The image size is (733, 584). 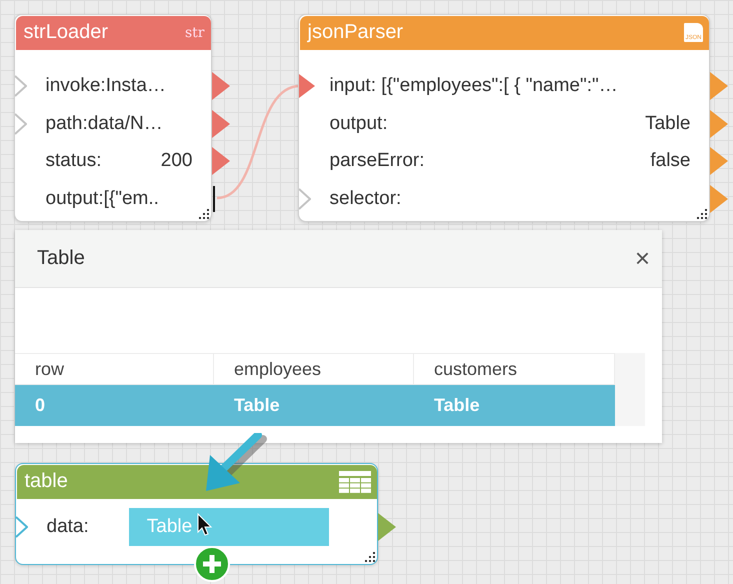 What do you see at coordinates (194, 32) in the screenshot?
I see `string-icon: str` at bounding box center [194, 32].